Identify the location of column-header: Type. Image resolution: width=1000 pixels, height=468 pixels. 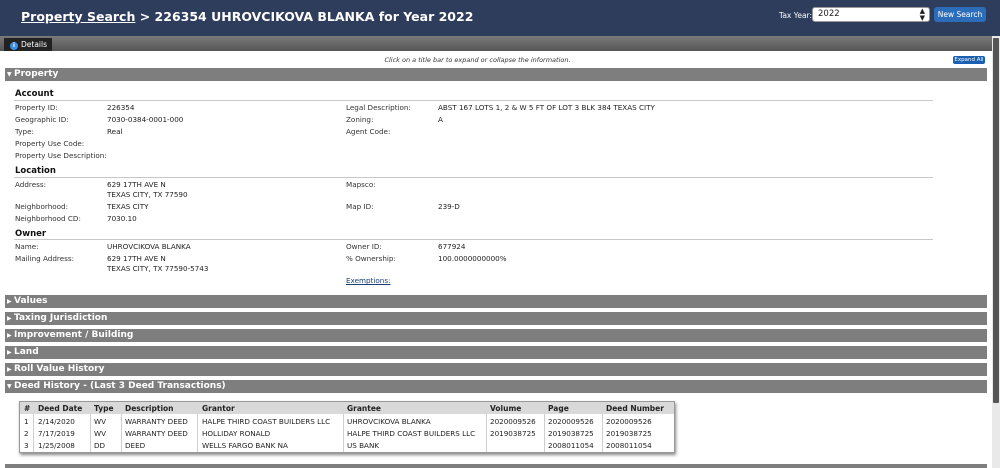
(104, 408).